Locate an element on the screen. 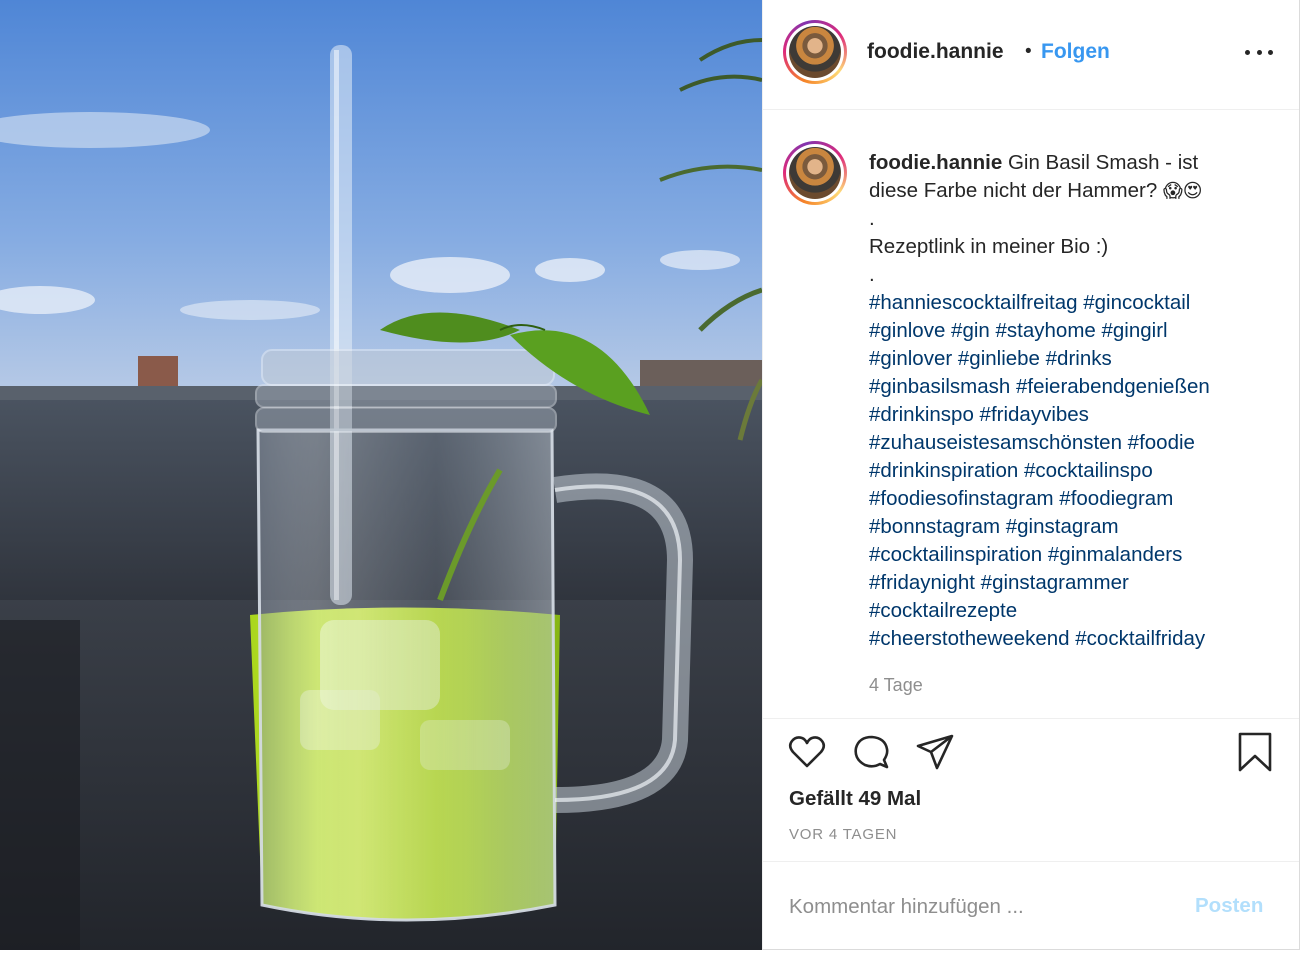 The width and height of the screenshot is (1302, 954). header-username: foodie.hannie is located at coordinates (935, 52).